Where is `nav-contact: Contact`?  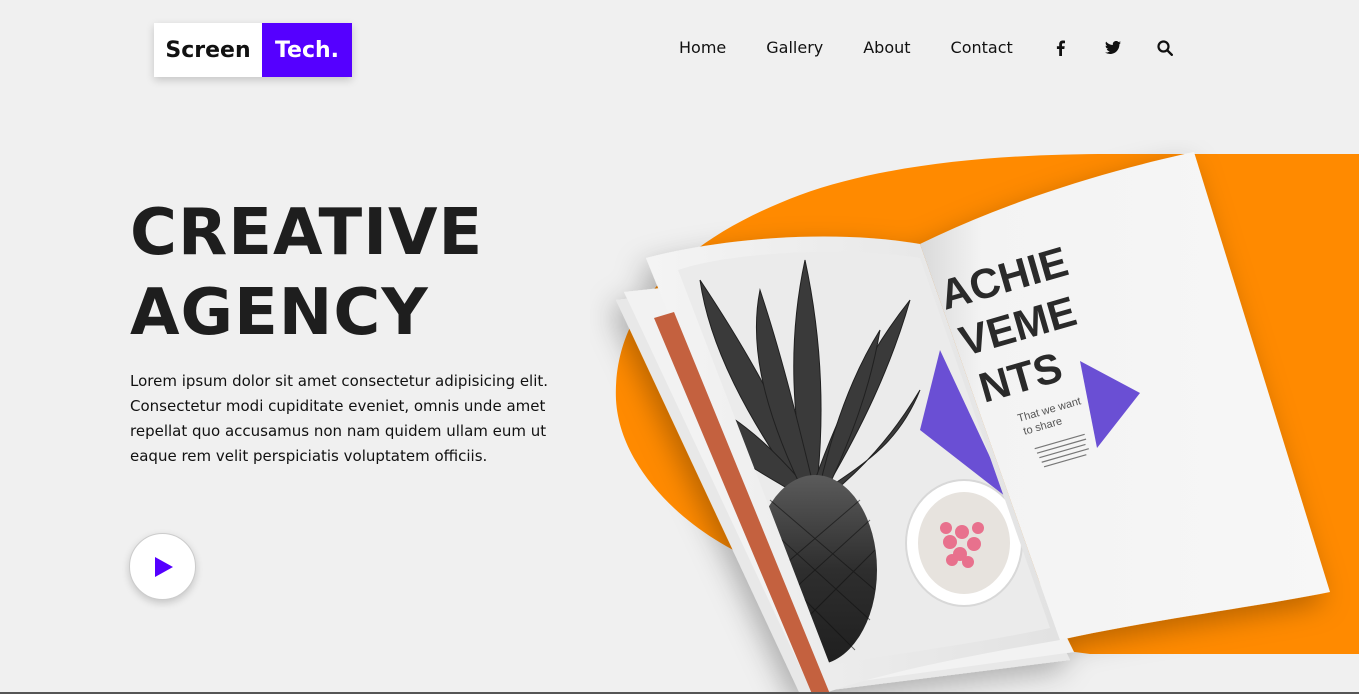 nav-contact: Contact is located at coordinates (982, 47).